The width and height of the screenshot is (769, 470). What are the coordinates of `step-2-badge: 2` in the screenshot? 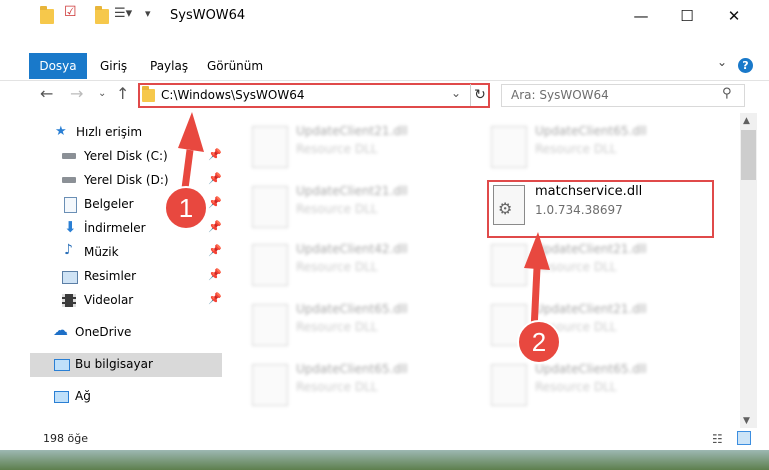 It's located at (539, 342).